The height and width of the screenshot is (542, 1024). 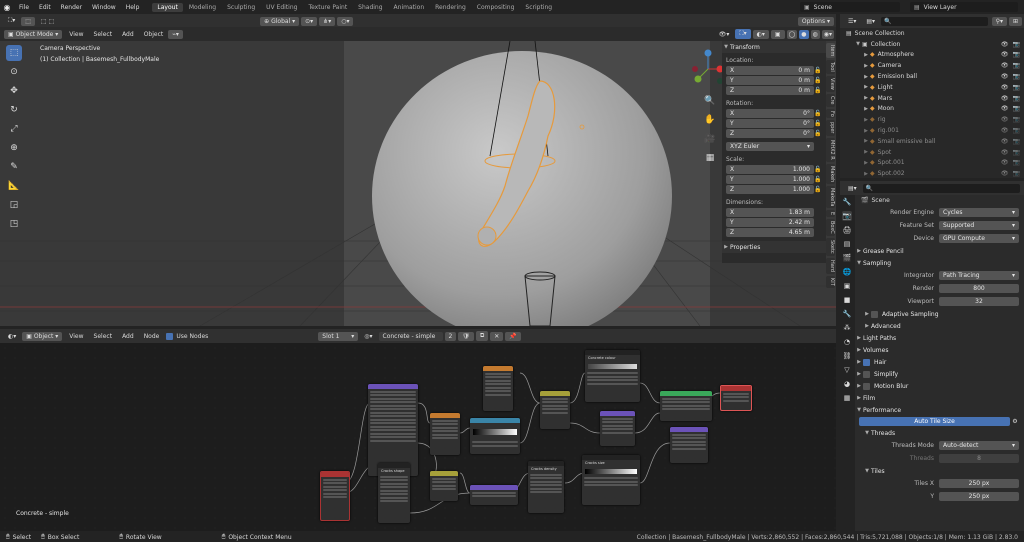 What do you see at coordinates (830, 113) in the screenshot?
I see `n-tab-fo: Fo` at bounding box center [830, 113].